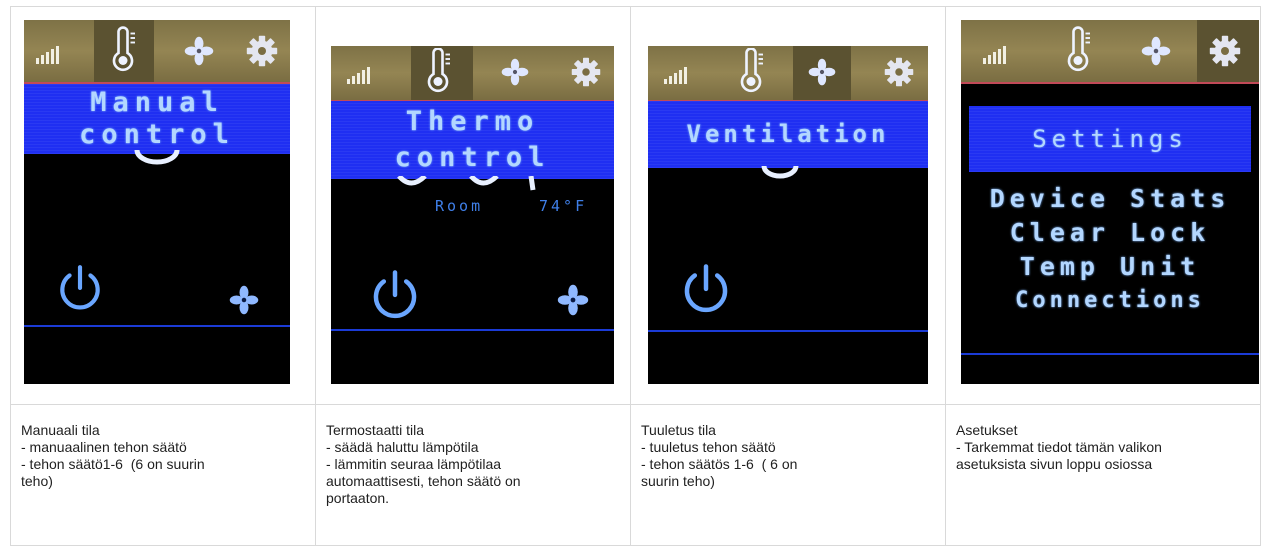 The image size is (1272, 551). I want to click on caption-title: Manuaali tila, so click(60, 430).